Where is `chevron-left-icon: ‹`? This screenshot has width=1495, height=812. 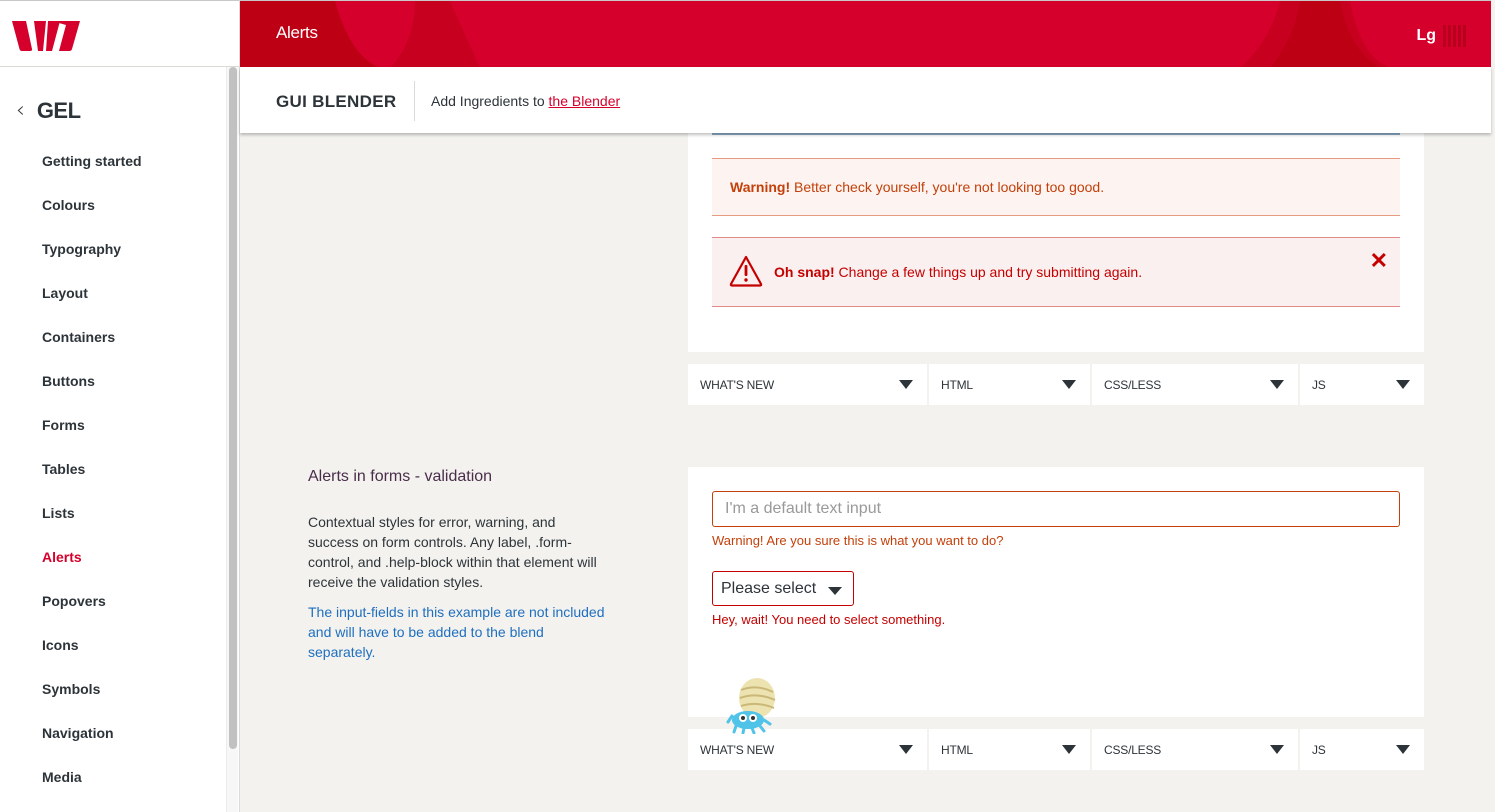 chevron-left-icon: ‹ is located at coordinates (20, 110).